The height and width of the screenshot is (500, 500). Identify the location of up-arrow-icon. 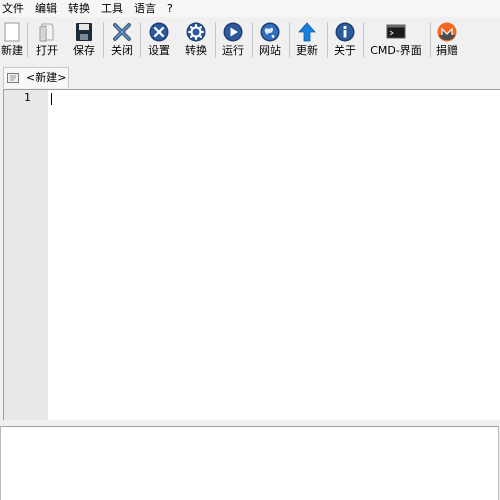
(307, 32).